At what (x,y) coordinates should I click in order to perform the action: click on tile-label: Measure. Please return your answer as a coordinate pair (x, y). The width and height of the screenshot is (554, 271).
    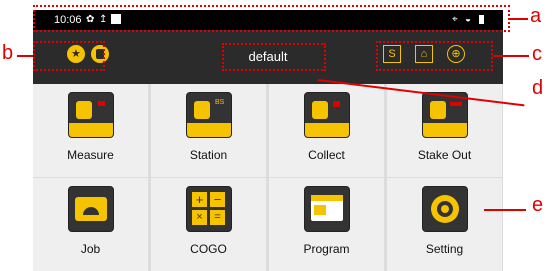
    Looking at the image, I should click on (90, 155).